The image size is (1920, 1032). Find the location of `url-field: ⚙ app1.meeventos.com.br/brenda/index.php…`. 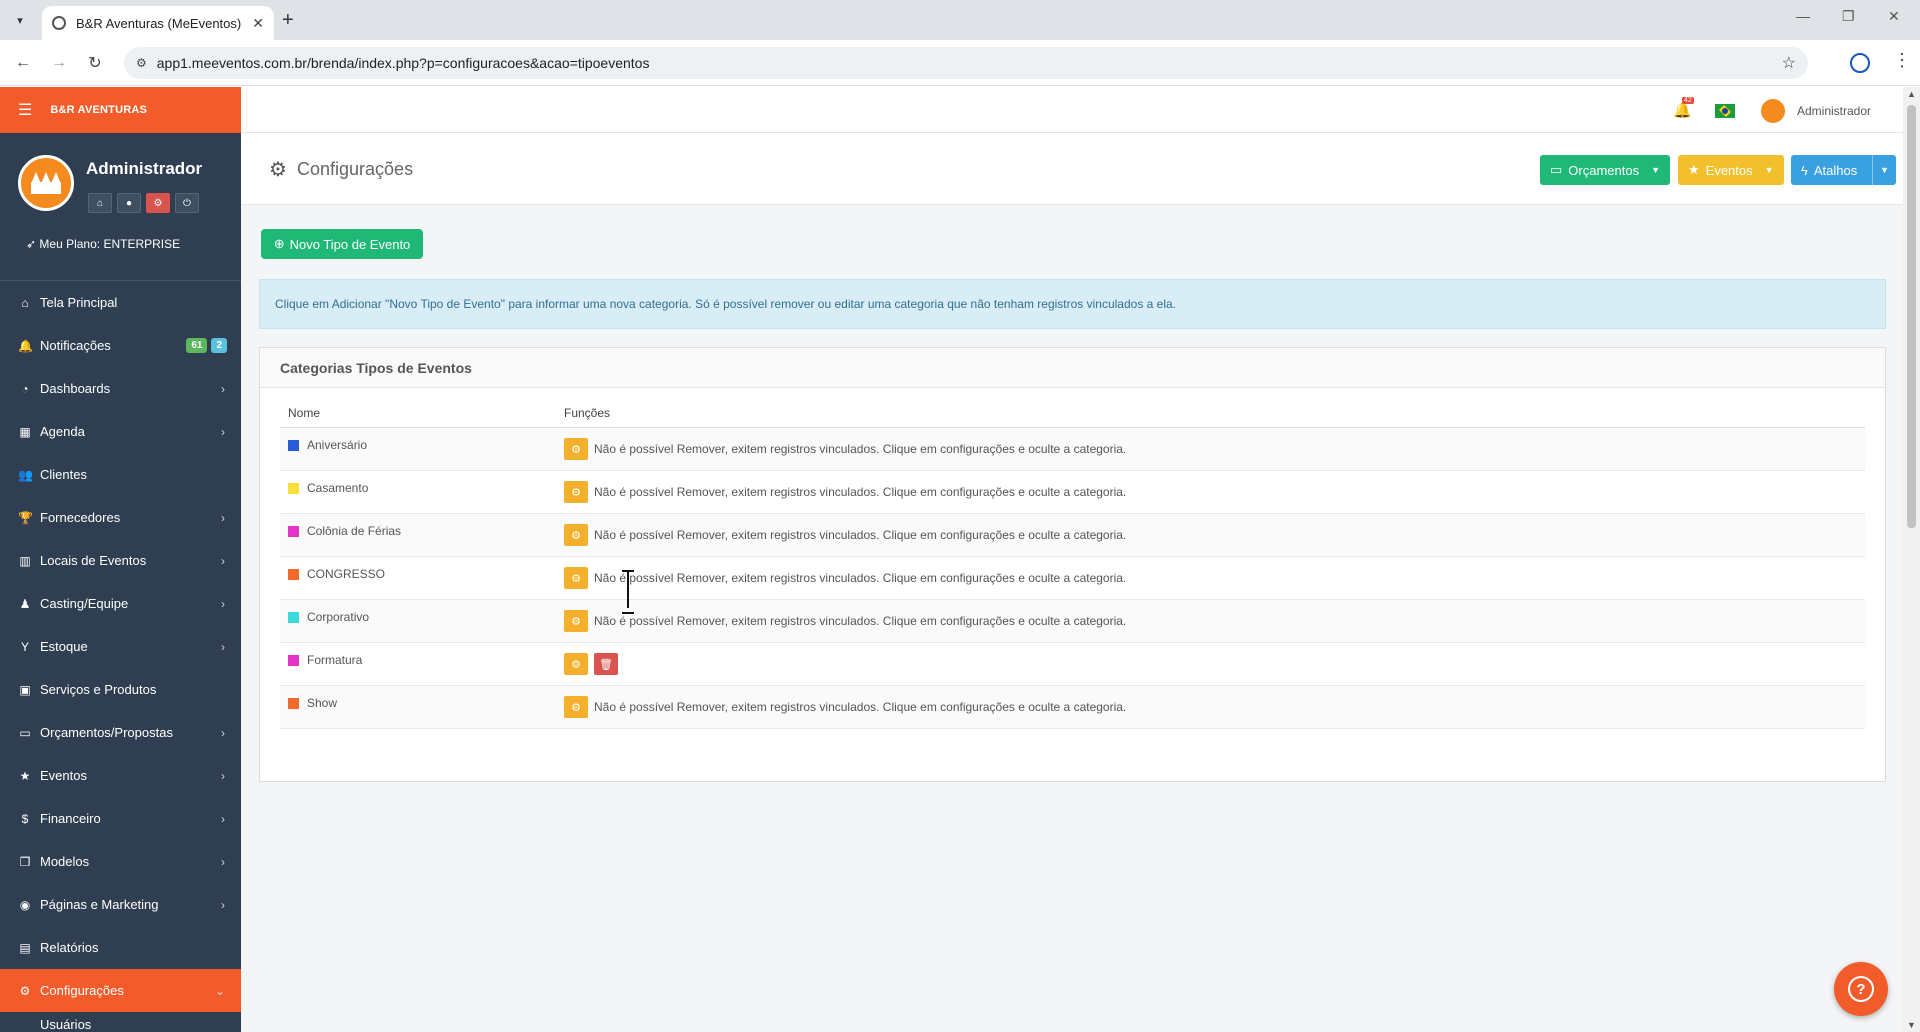

url-field: ⚙ app1.meeventos.com.br/brenda/index.php… is located at coordinates (966, 63).